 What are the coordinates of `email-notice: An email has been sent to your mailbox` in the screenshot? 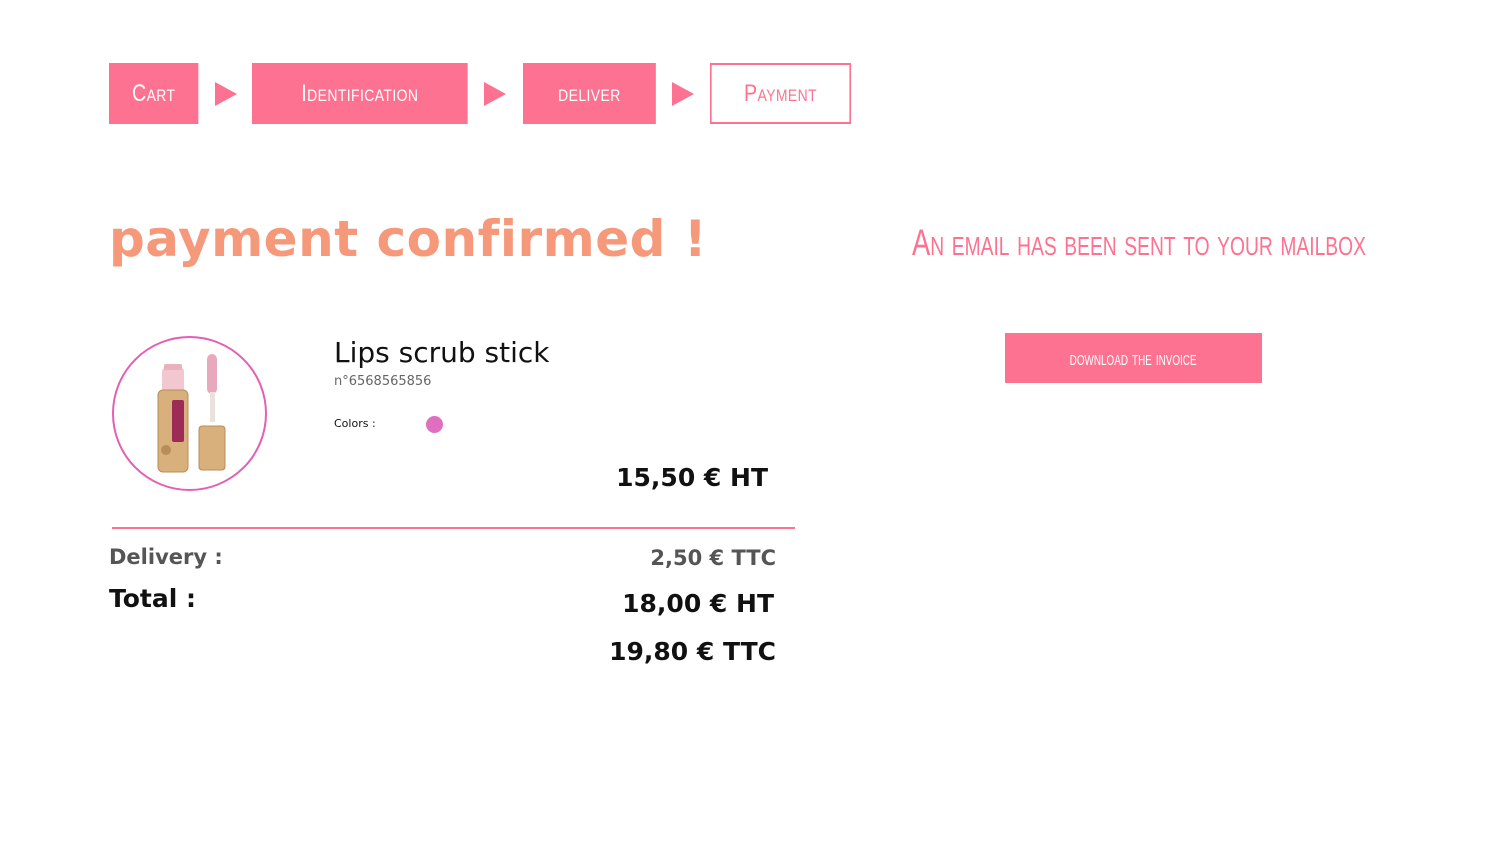 It's located at (1139, 242).